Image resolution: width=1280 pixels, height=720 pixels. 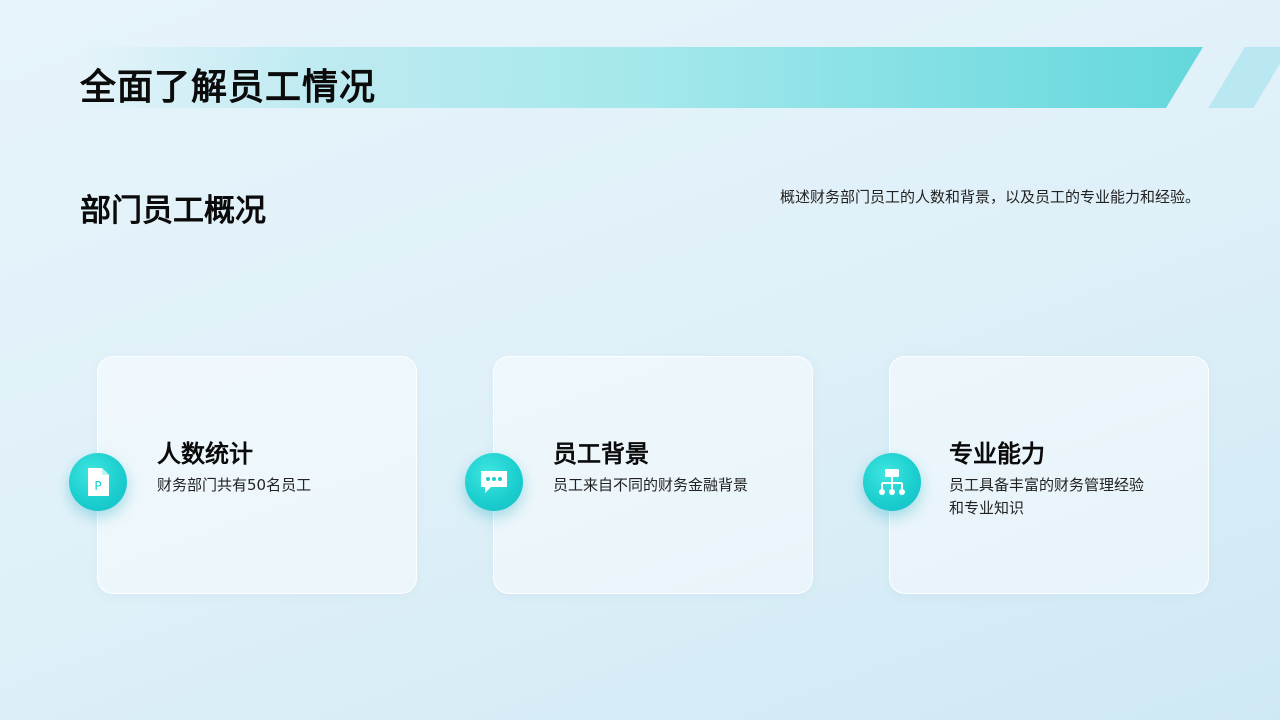 I want to click on card-text-headcount: 财务部门共有50名员工, so click(x=234, y=485).